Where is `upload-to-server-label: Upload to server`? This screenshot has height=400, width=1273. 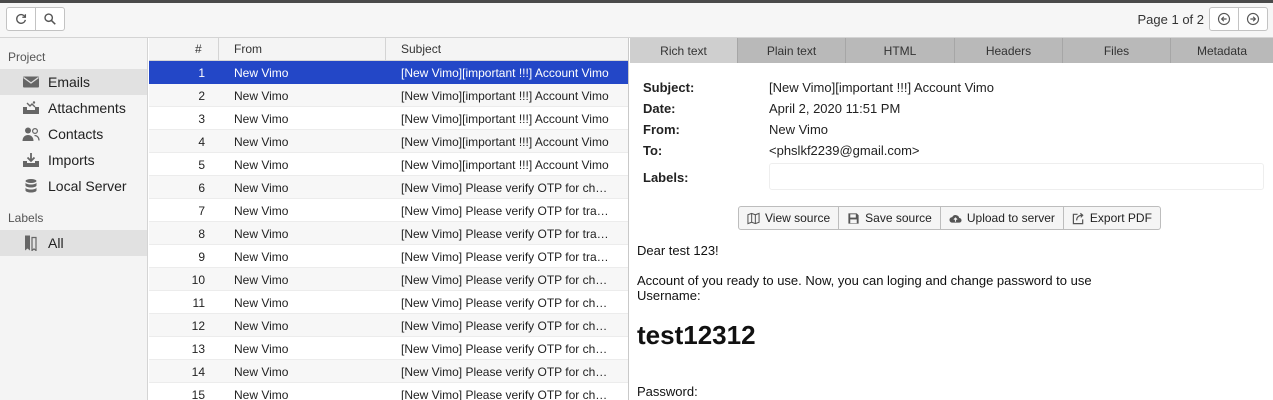
upload-to-server-label: Upload to server is located at coordinates (1010, 218).